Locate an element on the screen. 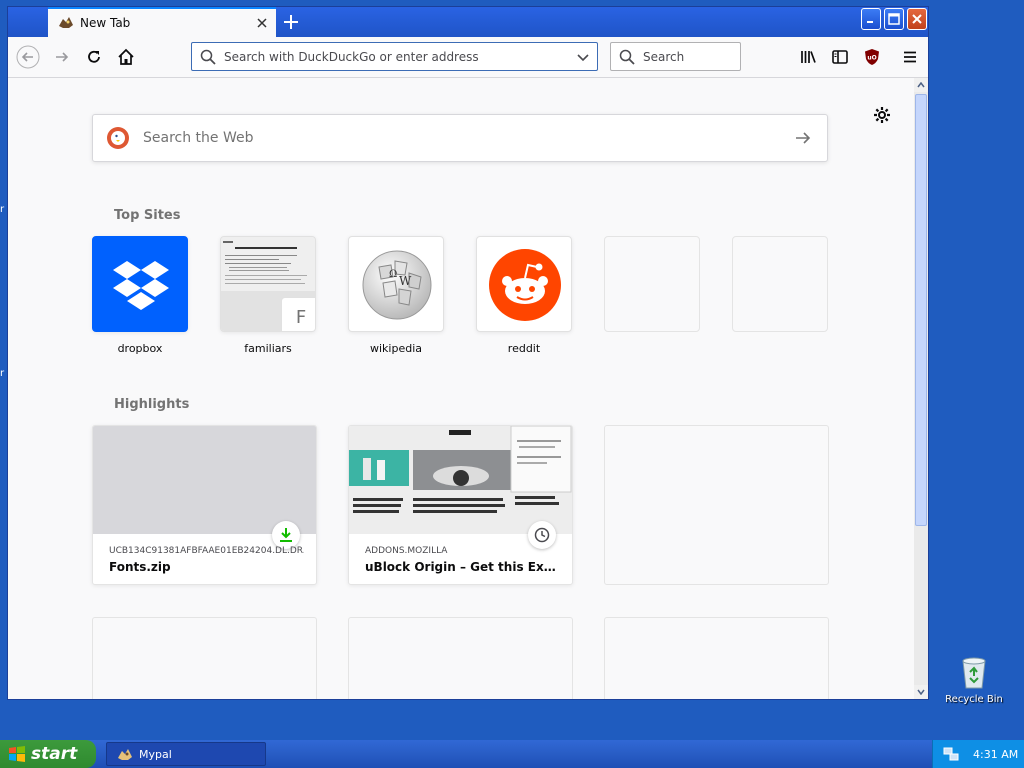 The image size is (1024, 768). minimize-button is located at coordinates (871, 19).